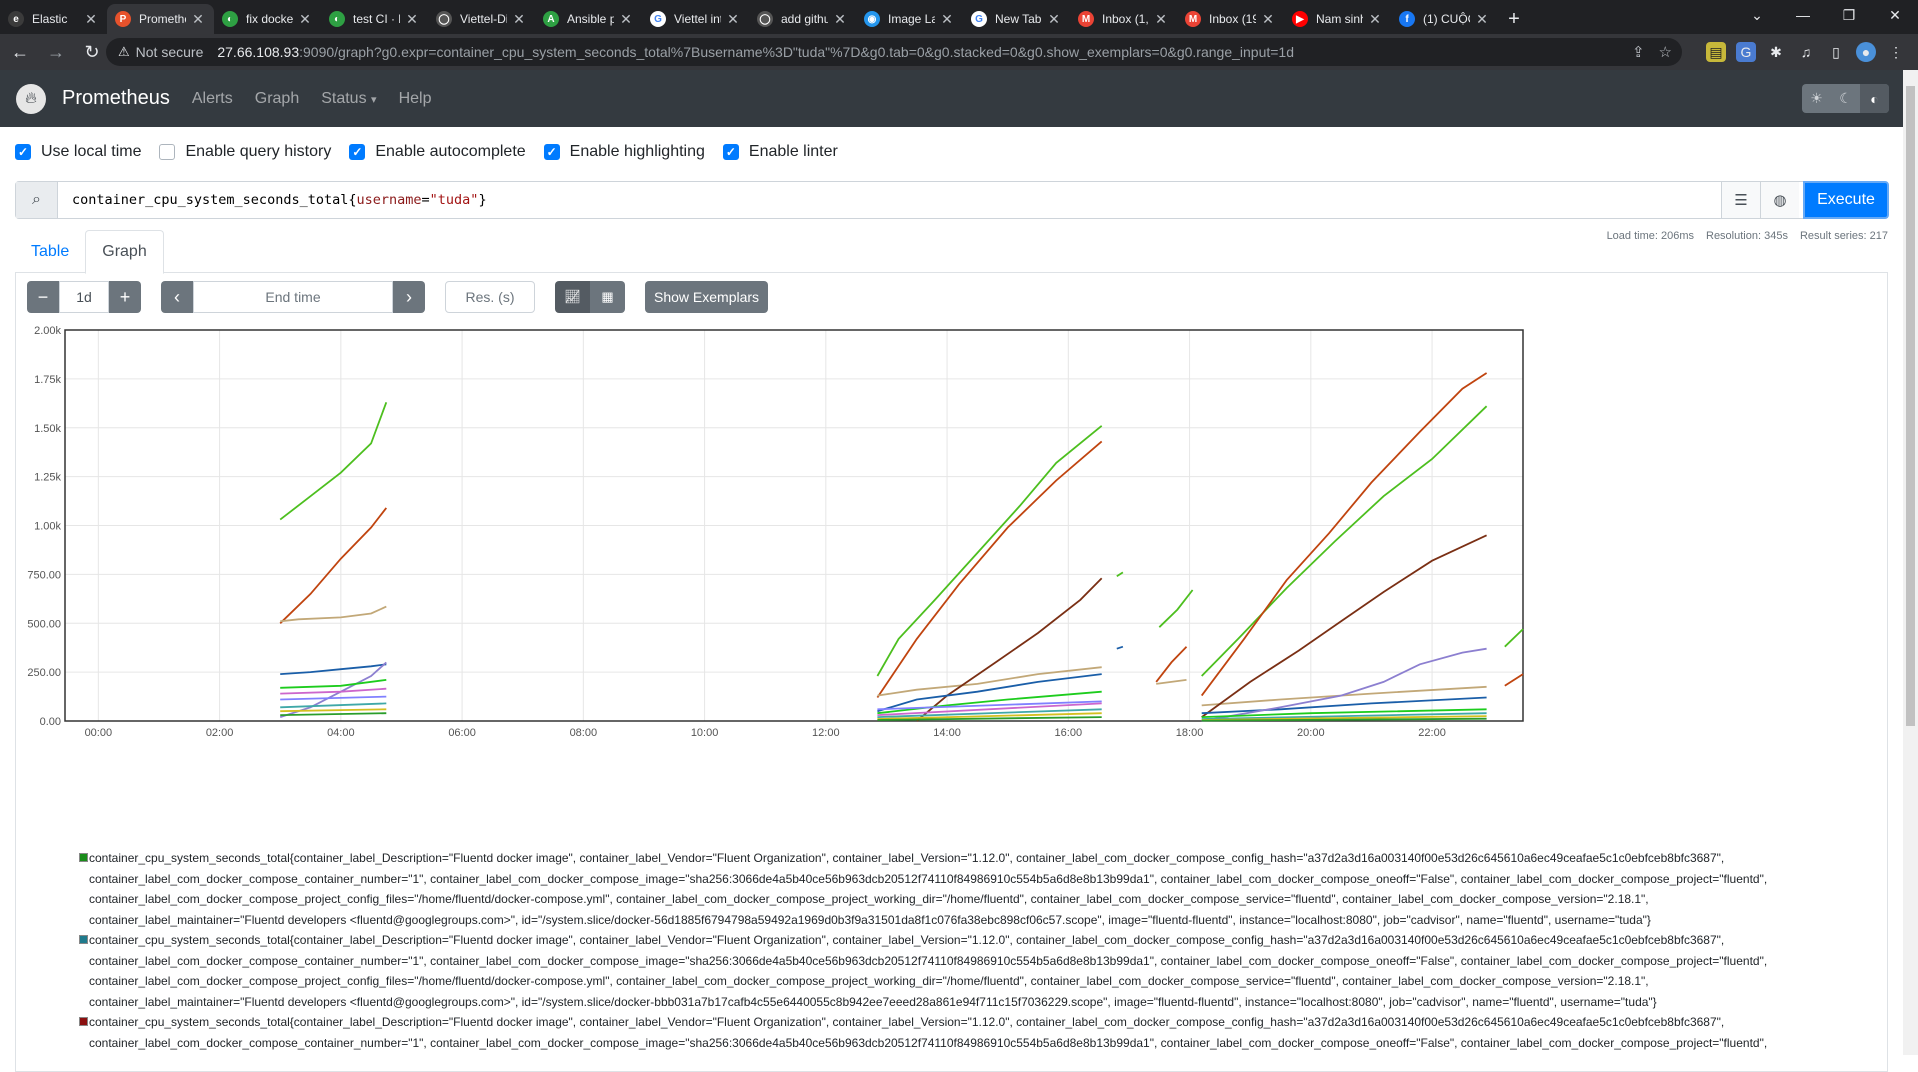 This screenshot has height=1072, width=1918. What do you see at coordinates (92, 52) in the screenshot?
I see `reload-button: ↻` at bounding box center [92, 52].